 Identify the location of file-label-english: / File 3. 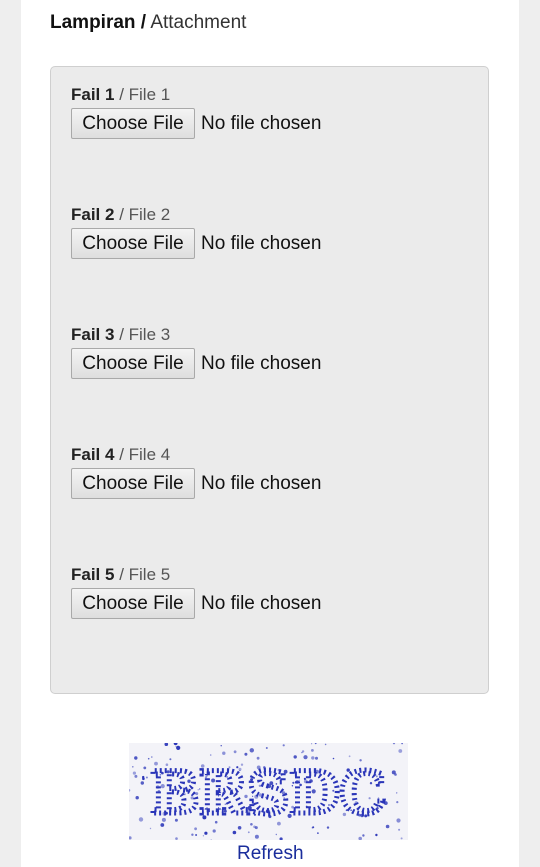
(145, 334).